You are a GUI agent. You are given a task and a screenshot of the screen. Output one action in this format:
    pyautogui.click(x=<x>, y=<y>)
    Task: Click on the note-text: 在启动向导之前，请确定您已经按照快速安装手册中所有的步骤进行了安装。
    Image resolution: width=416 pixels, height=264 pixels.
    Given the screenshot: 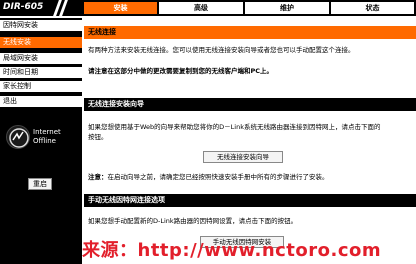 What is the action you would take?
    pyautogui.click(x=218, y=177)
    